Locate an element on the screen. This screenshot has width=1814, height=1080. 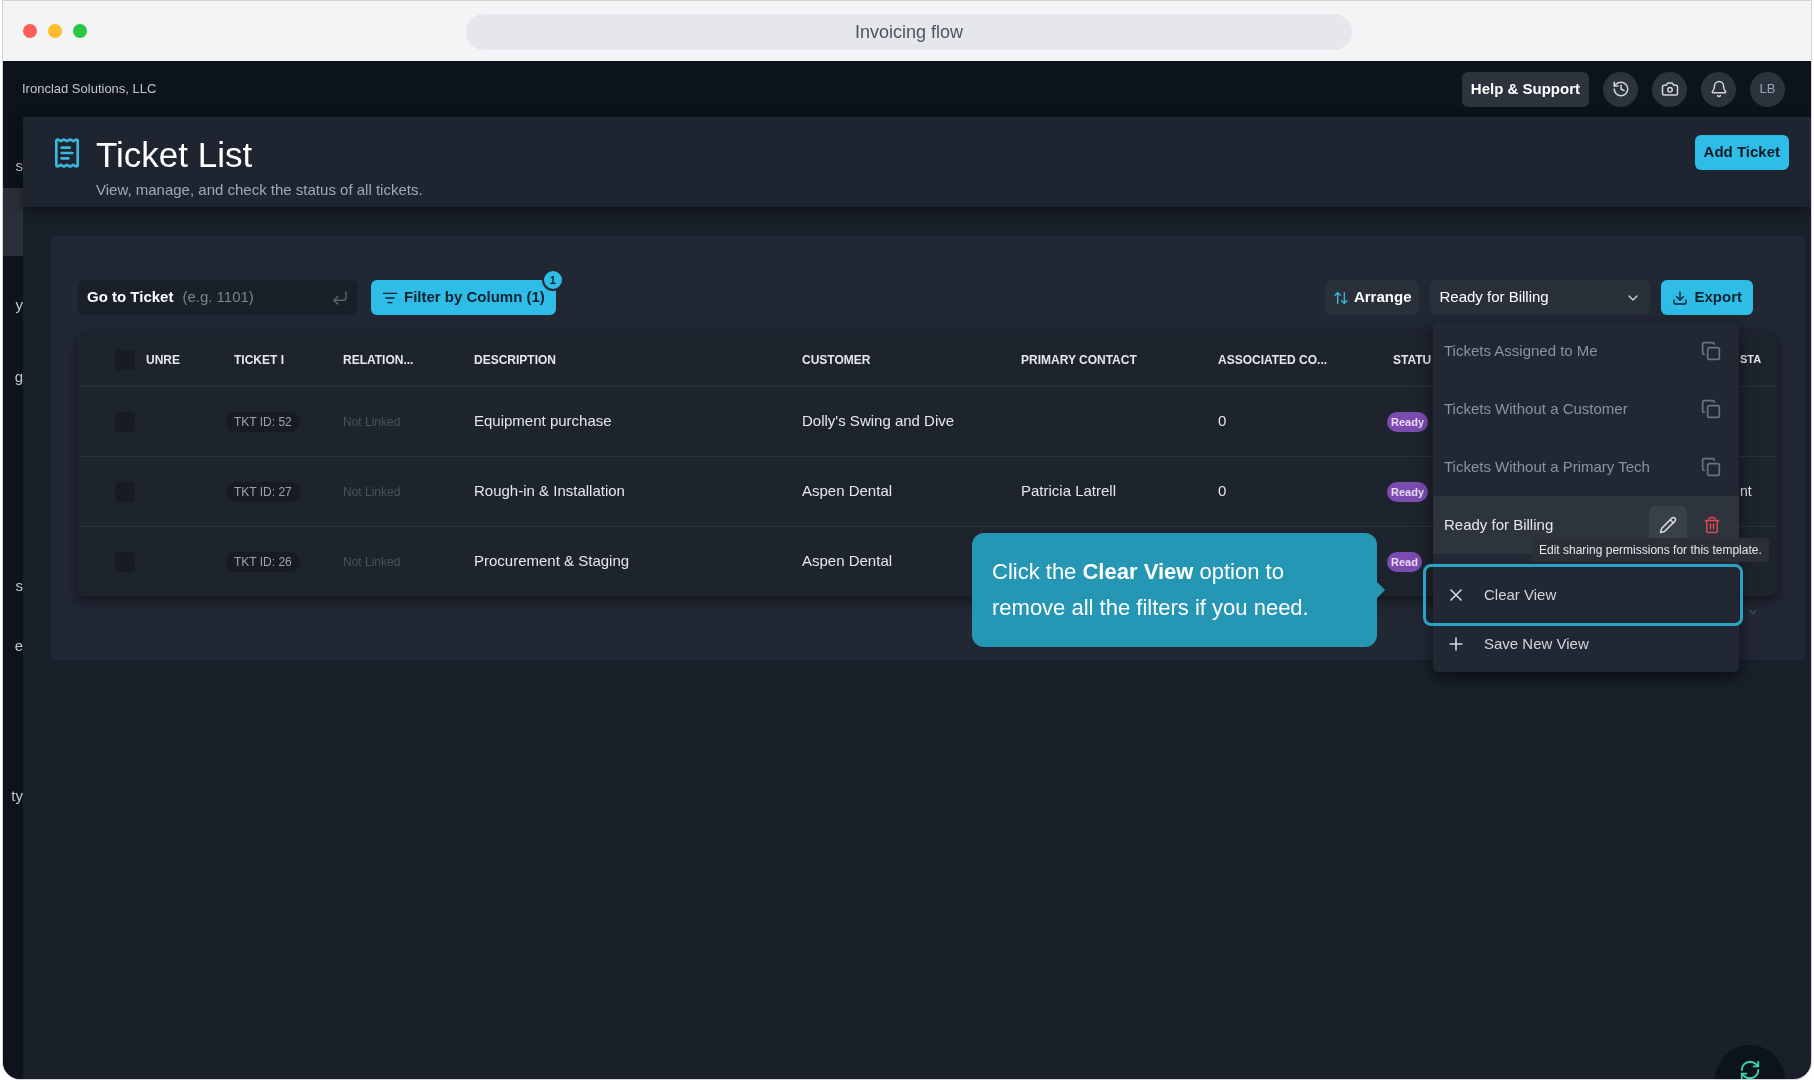
menu-item: Save New View is located at coordinates (1586, 644).